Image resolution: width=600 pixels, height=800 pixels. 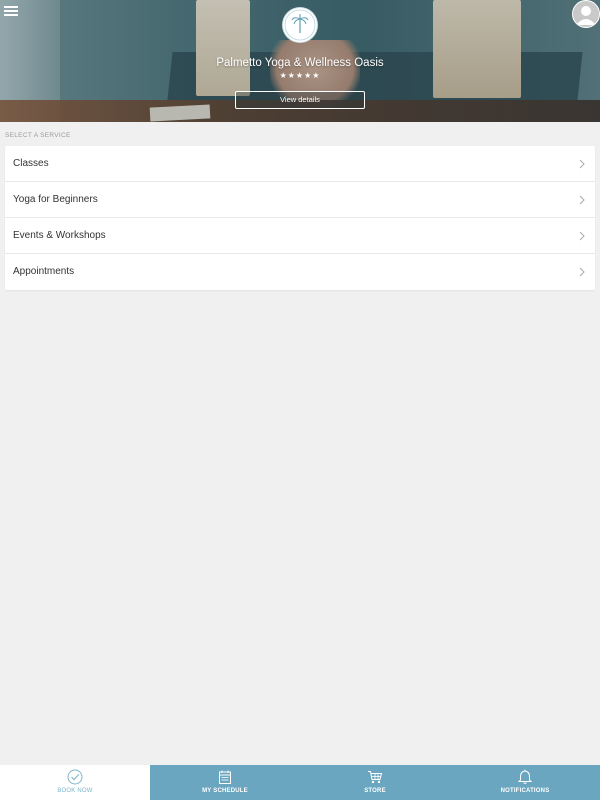 What do you see at coordinates (75, 791) in the screenshot?
I see `tab-label: BOOK NOW` at bounding box center [75, 791].